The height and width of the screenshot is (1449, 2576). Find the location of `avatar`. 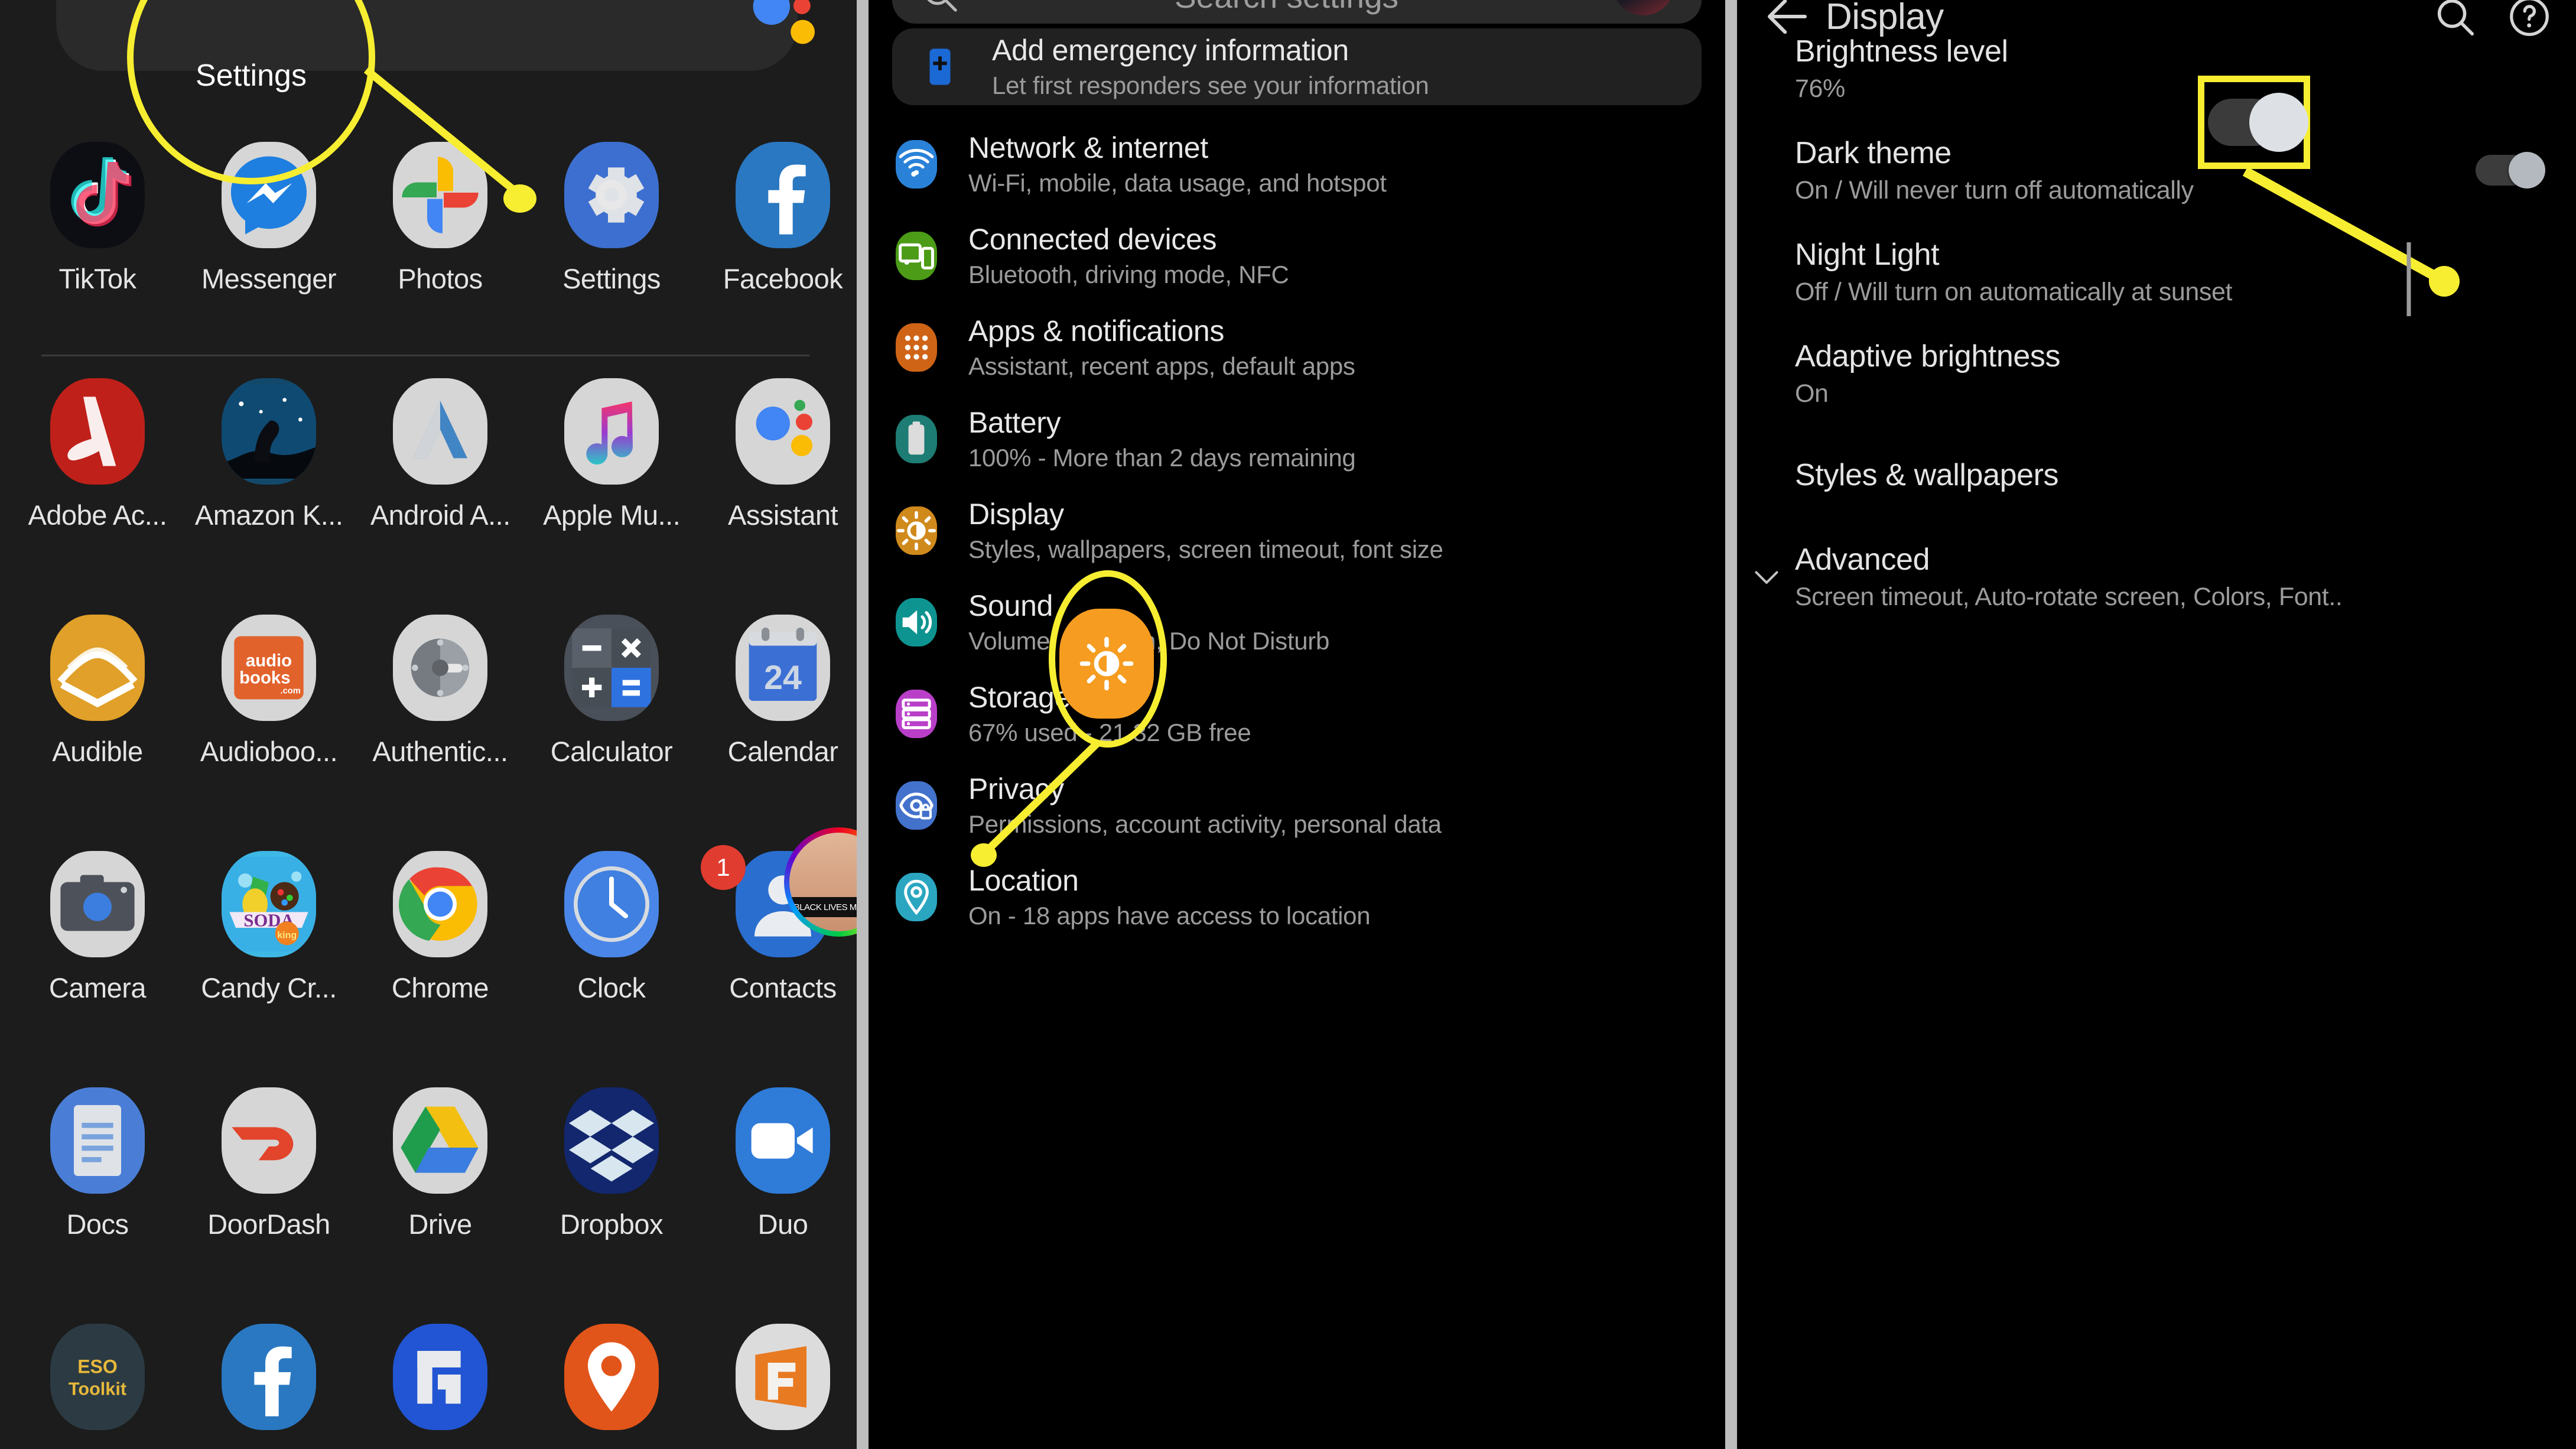

avatar is located at coordinates (1643, 8).